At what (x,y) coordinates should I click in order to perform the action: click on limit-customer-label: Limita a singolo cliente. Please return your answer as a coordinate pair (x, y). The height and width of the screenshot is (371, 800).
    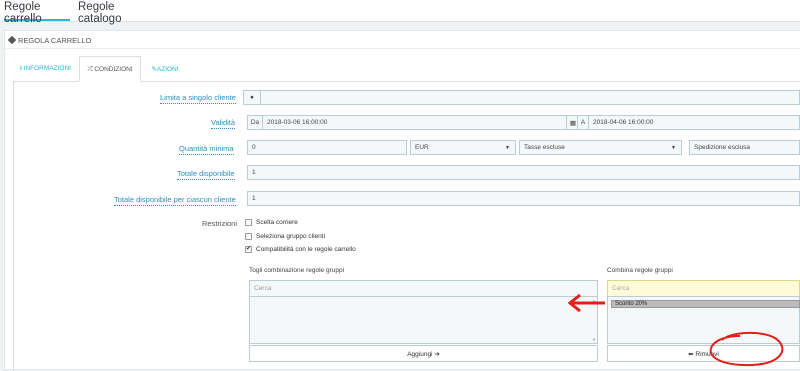
    Looking at the image, I should click on (198, 98).